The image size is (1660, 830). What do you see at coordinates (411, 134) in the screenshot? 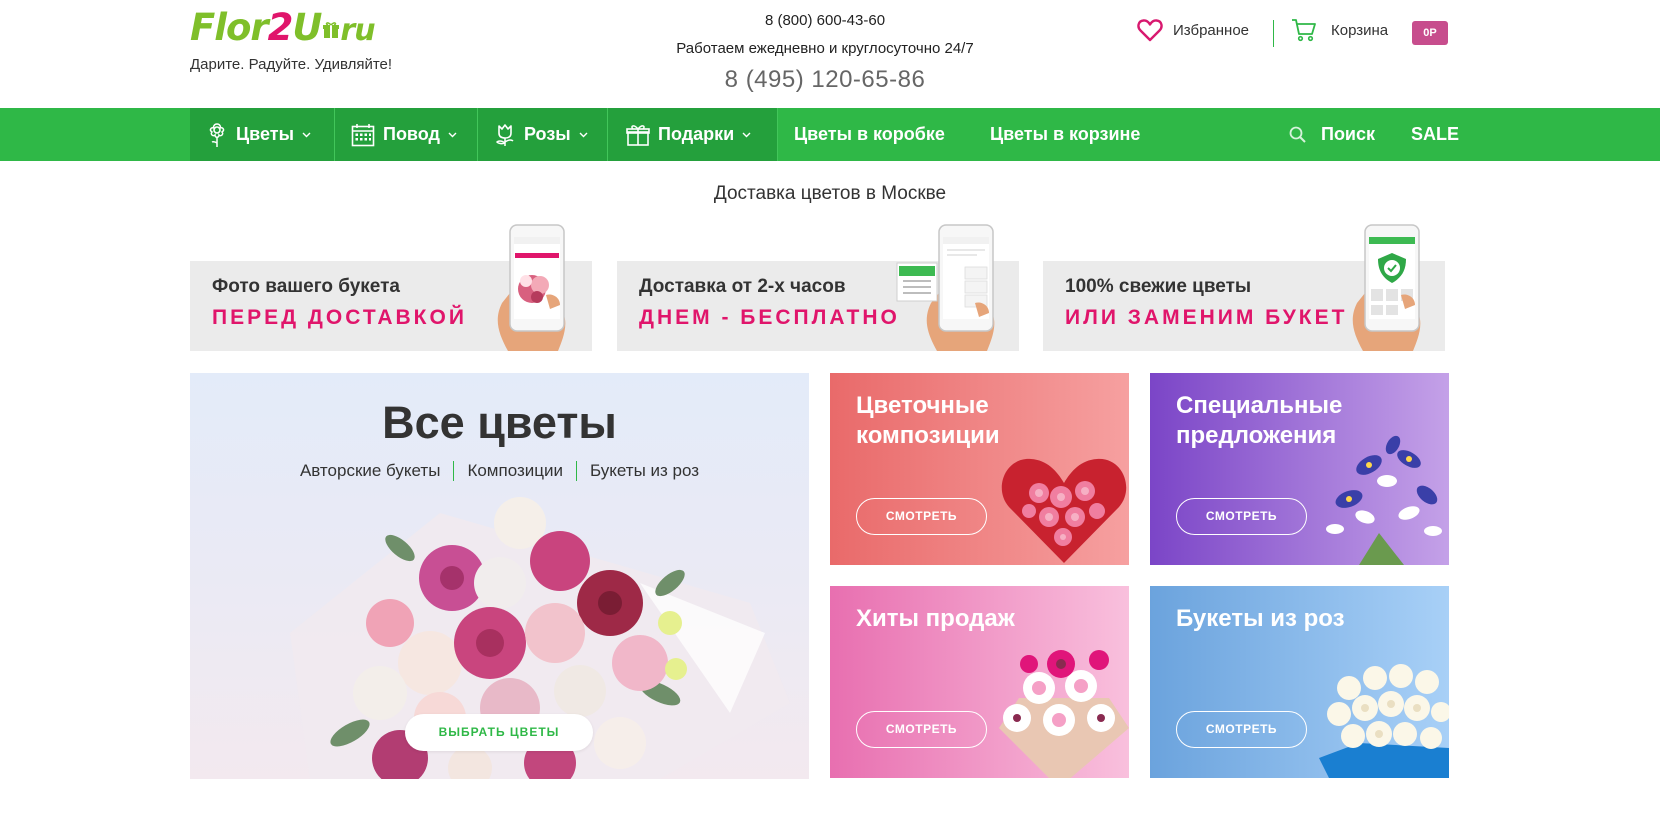
I see `nav-item-label: Повод` at bounding box center [411, 134].